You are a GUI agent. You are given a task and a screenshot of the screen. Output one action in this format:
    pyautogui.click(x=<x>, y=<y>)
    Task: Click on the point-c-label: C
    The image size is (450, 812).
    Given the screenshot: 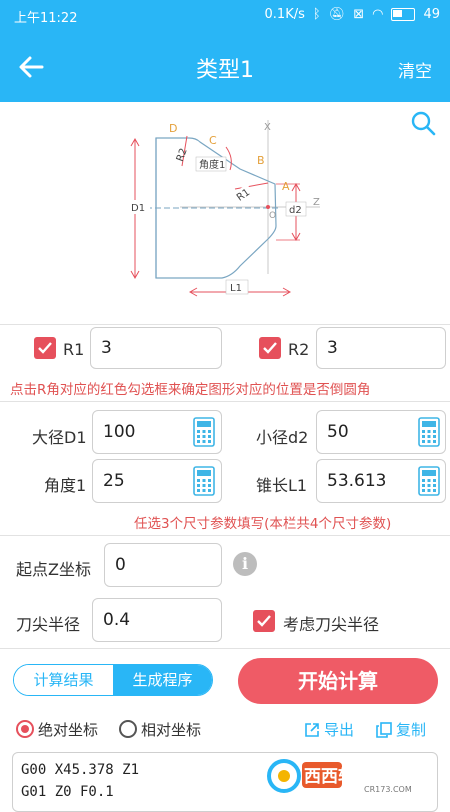 What is the action you would take?
    pyautogui.click(x=213, y=140)
    